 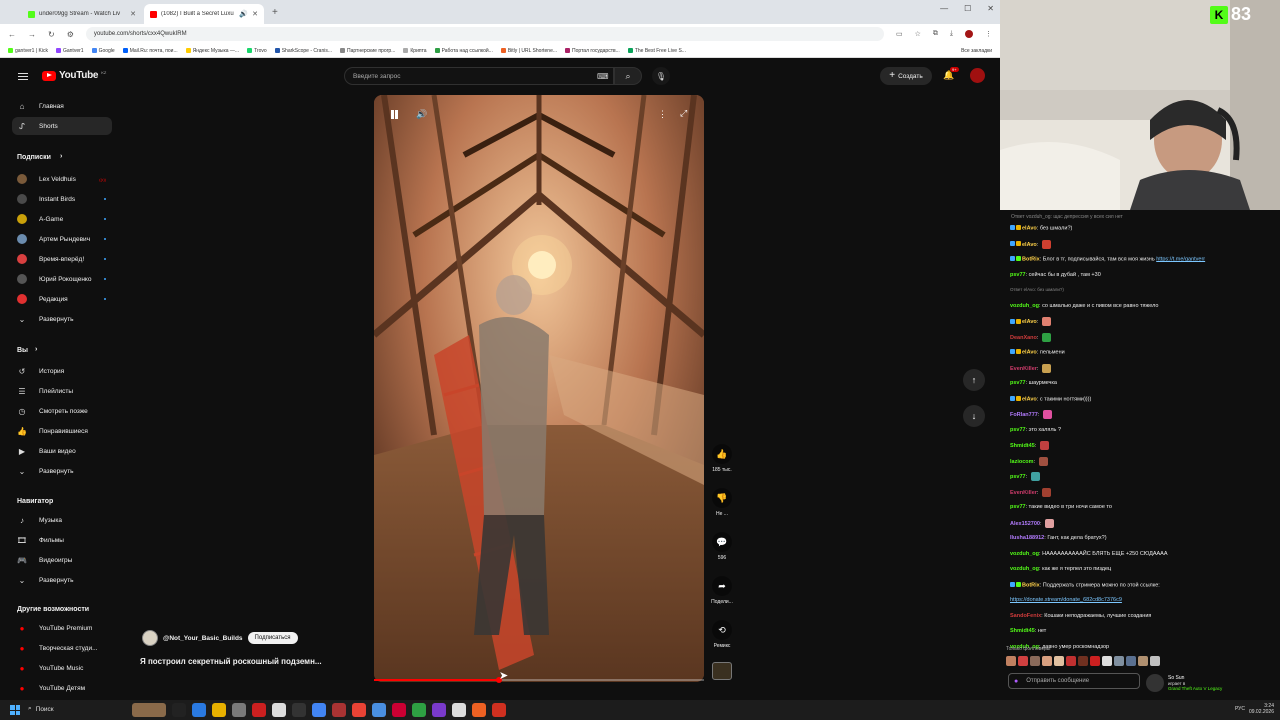 I want to click on task-view-icon, so click(x=179, y=710).